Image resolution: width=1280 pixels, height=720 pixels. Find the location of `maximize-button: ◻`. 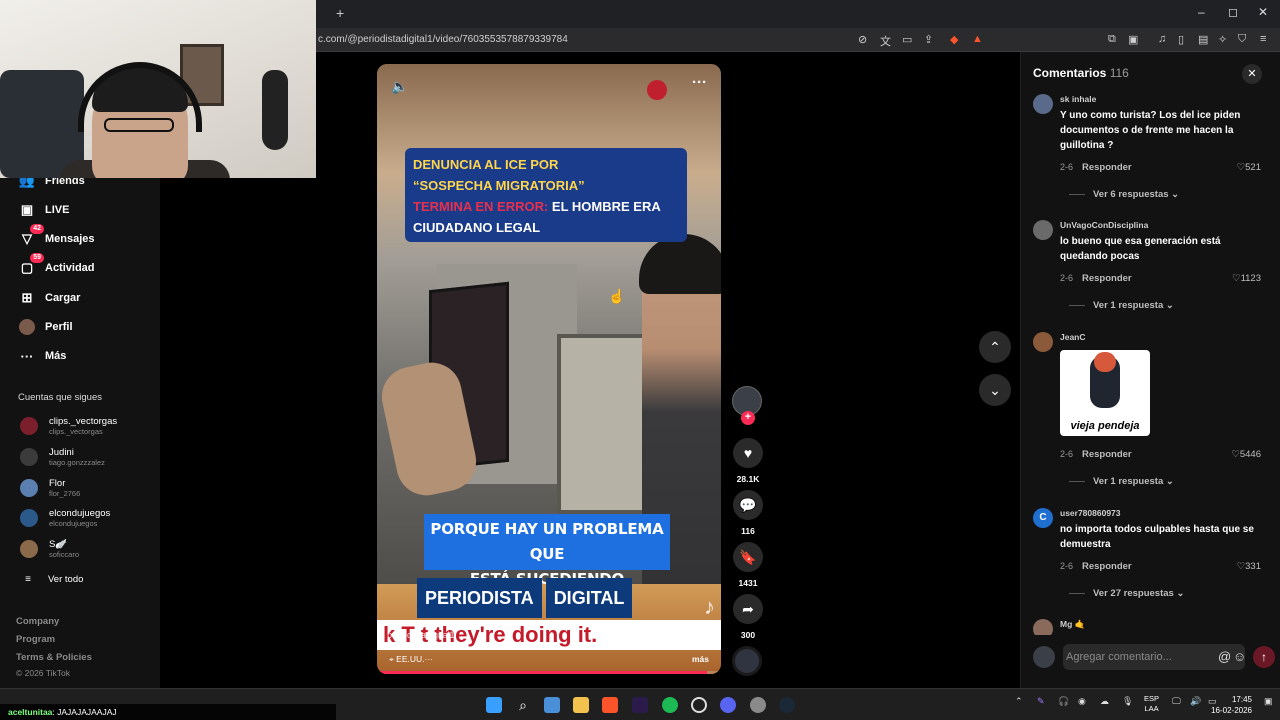

maximize-button: ◻ is located at coordinates (1233, 12).